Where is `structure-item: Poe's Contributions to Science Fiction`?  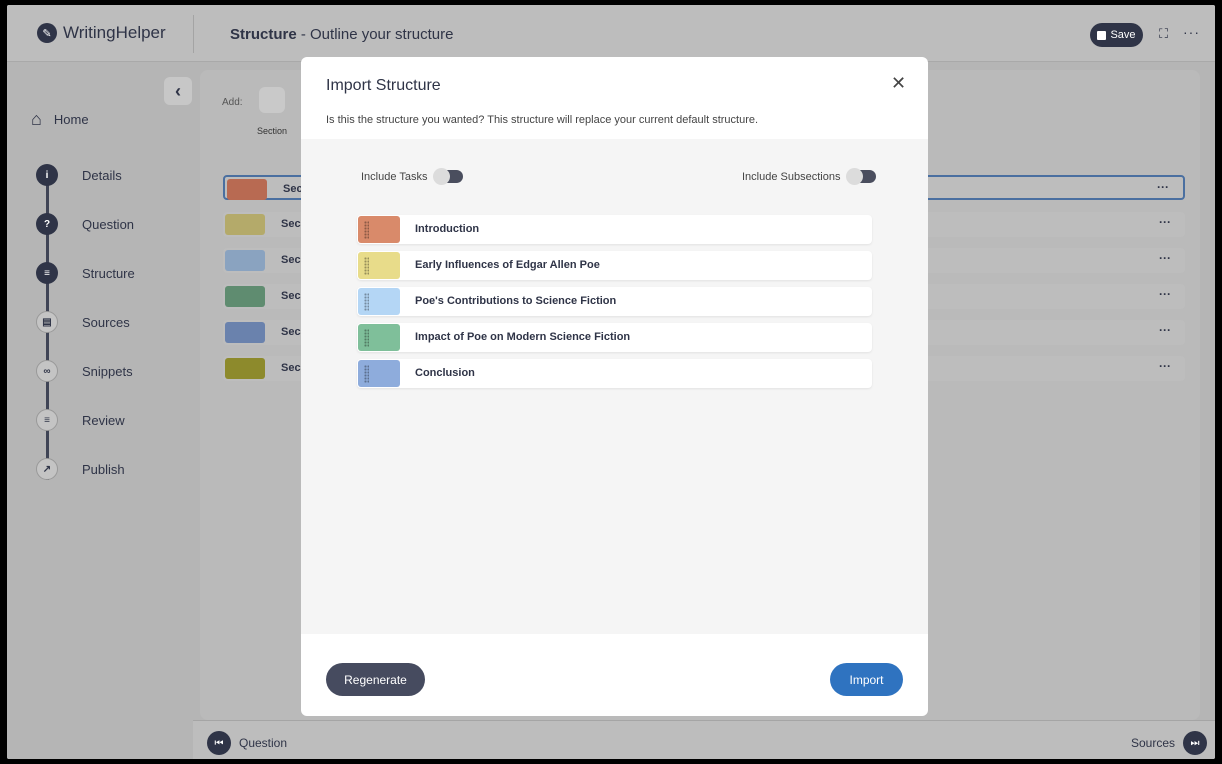 structure-item: Poe's Contributions to Science Fiction is located at coordinates (614, 301).